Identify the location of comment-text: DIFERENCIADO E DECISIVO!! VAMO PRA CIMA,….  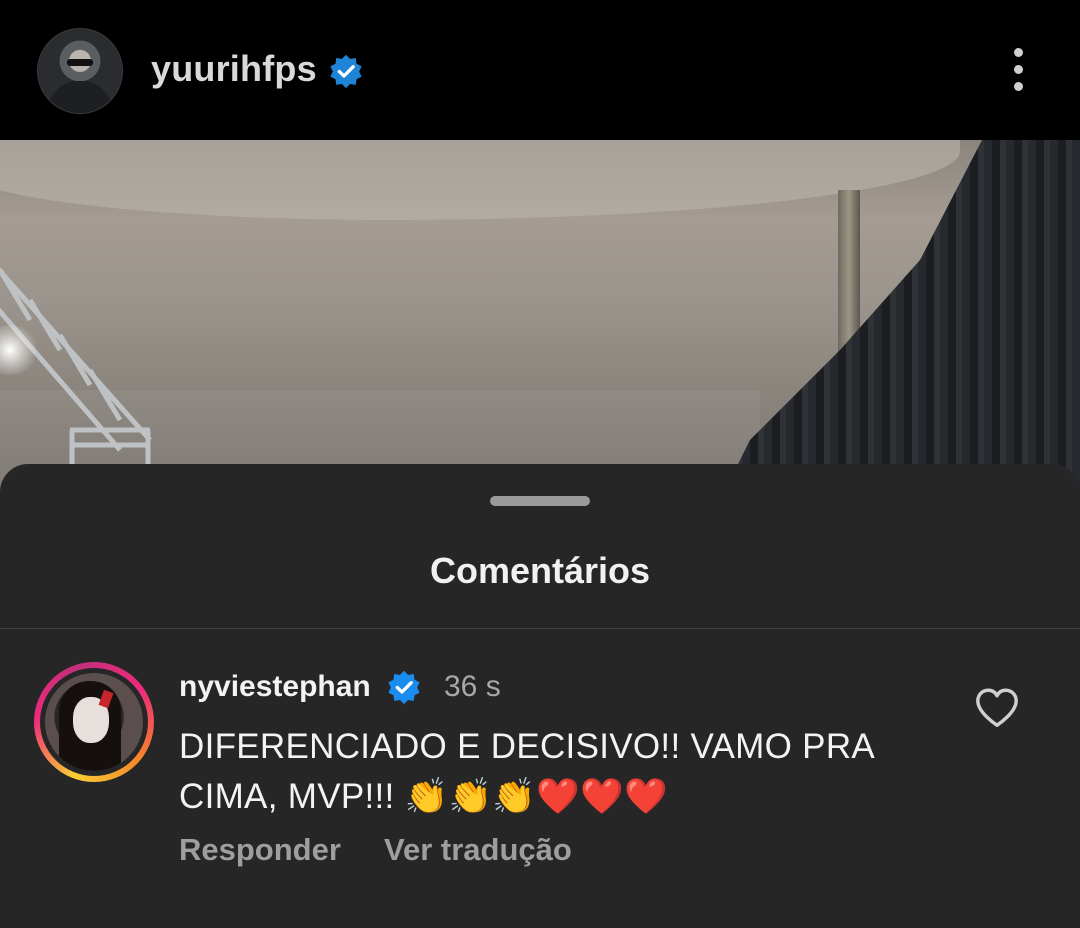
(526, 771).